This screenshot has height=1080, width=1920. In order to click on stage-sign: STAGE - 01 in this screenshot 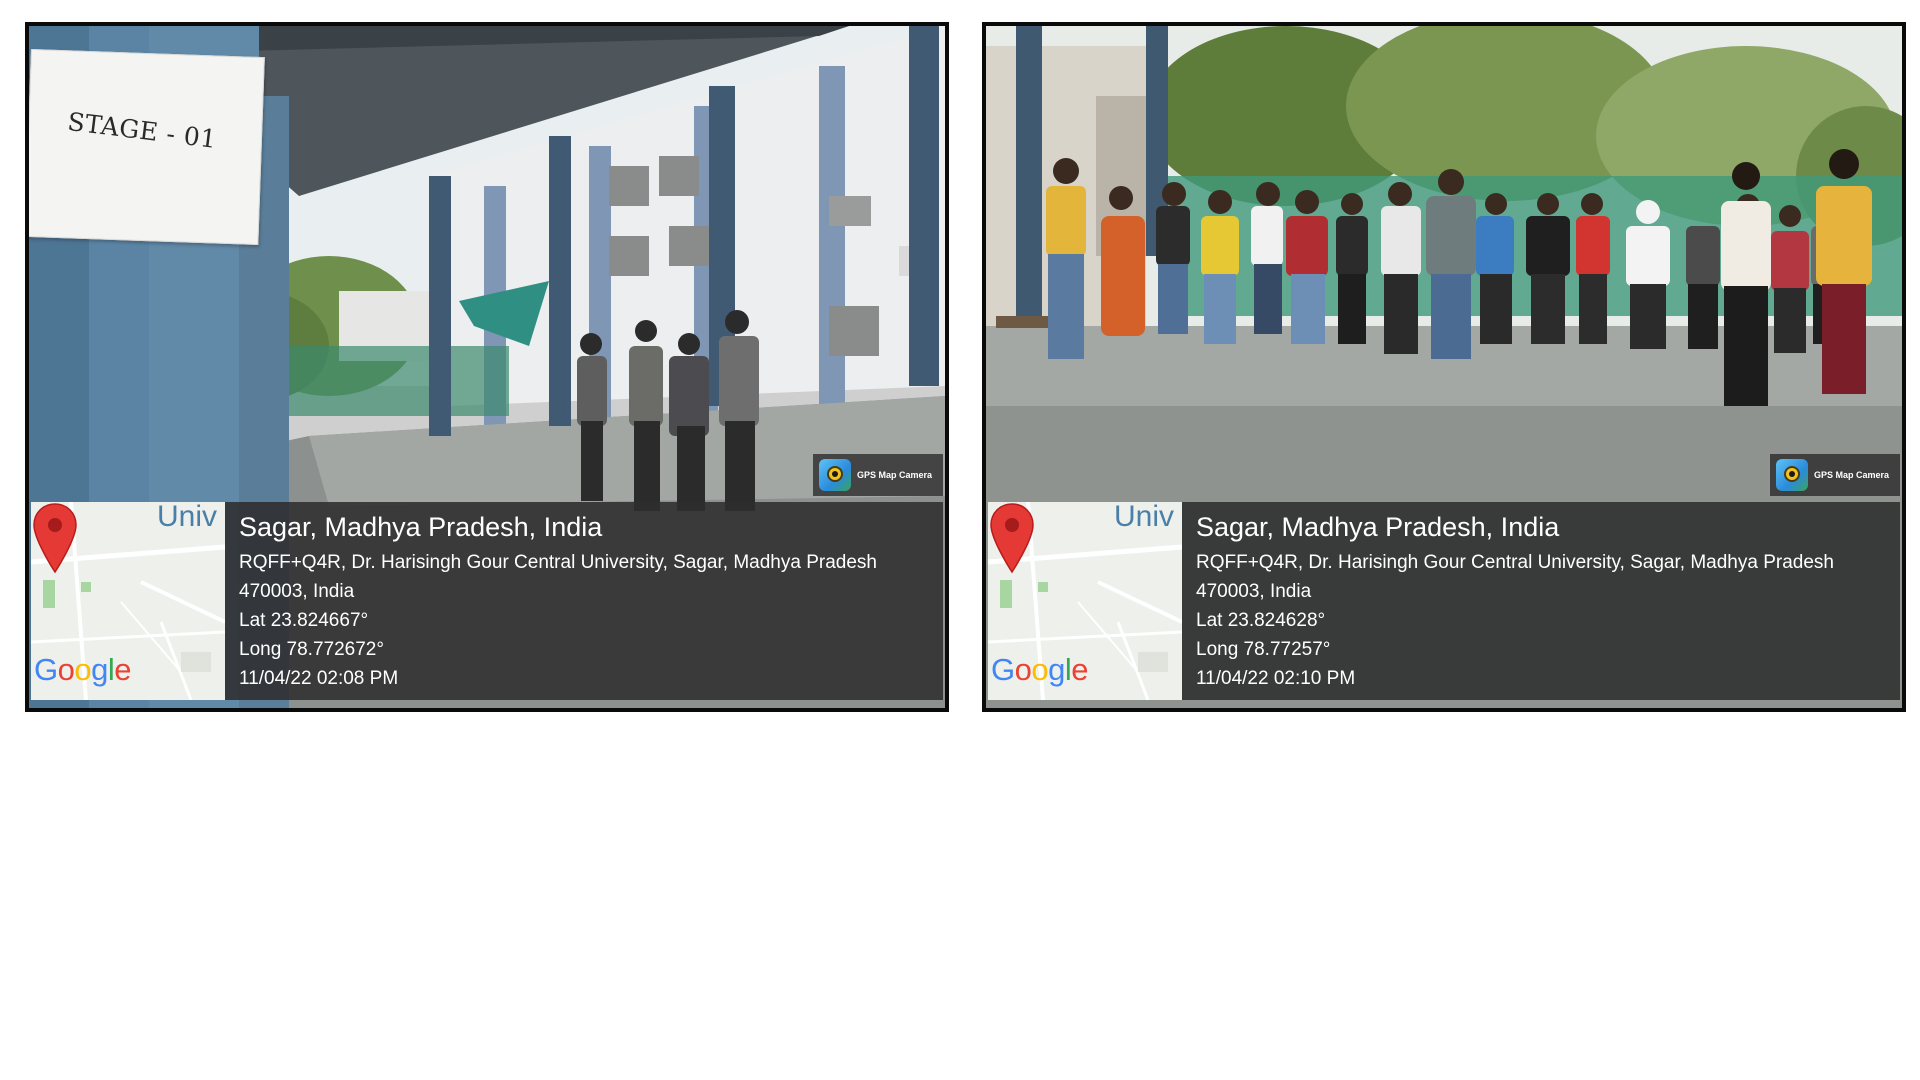, I will do `click(147, 147)`.